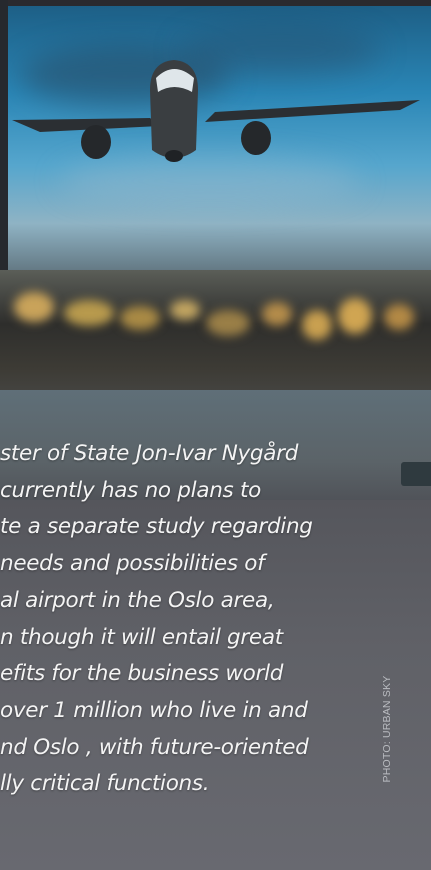  I want to click on article-line: nd Oslo , with future-oriented, so click(154, 747).